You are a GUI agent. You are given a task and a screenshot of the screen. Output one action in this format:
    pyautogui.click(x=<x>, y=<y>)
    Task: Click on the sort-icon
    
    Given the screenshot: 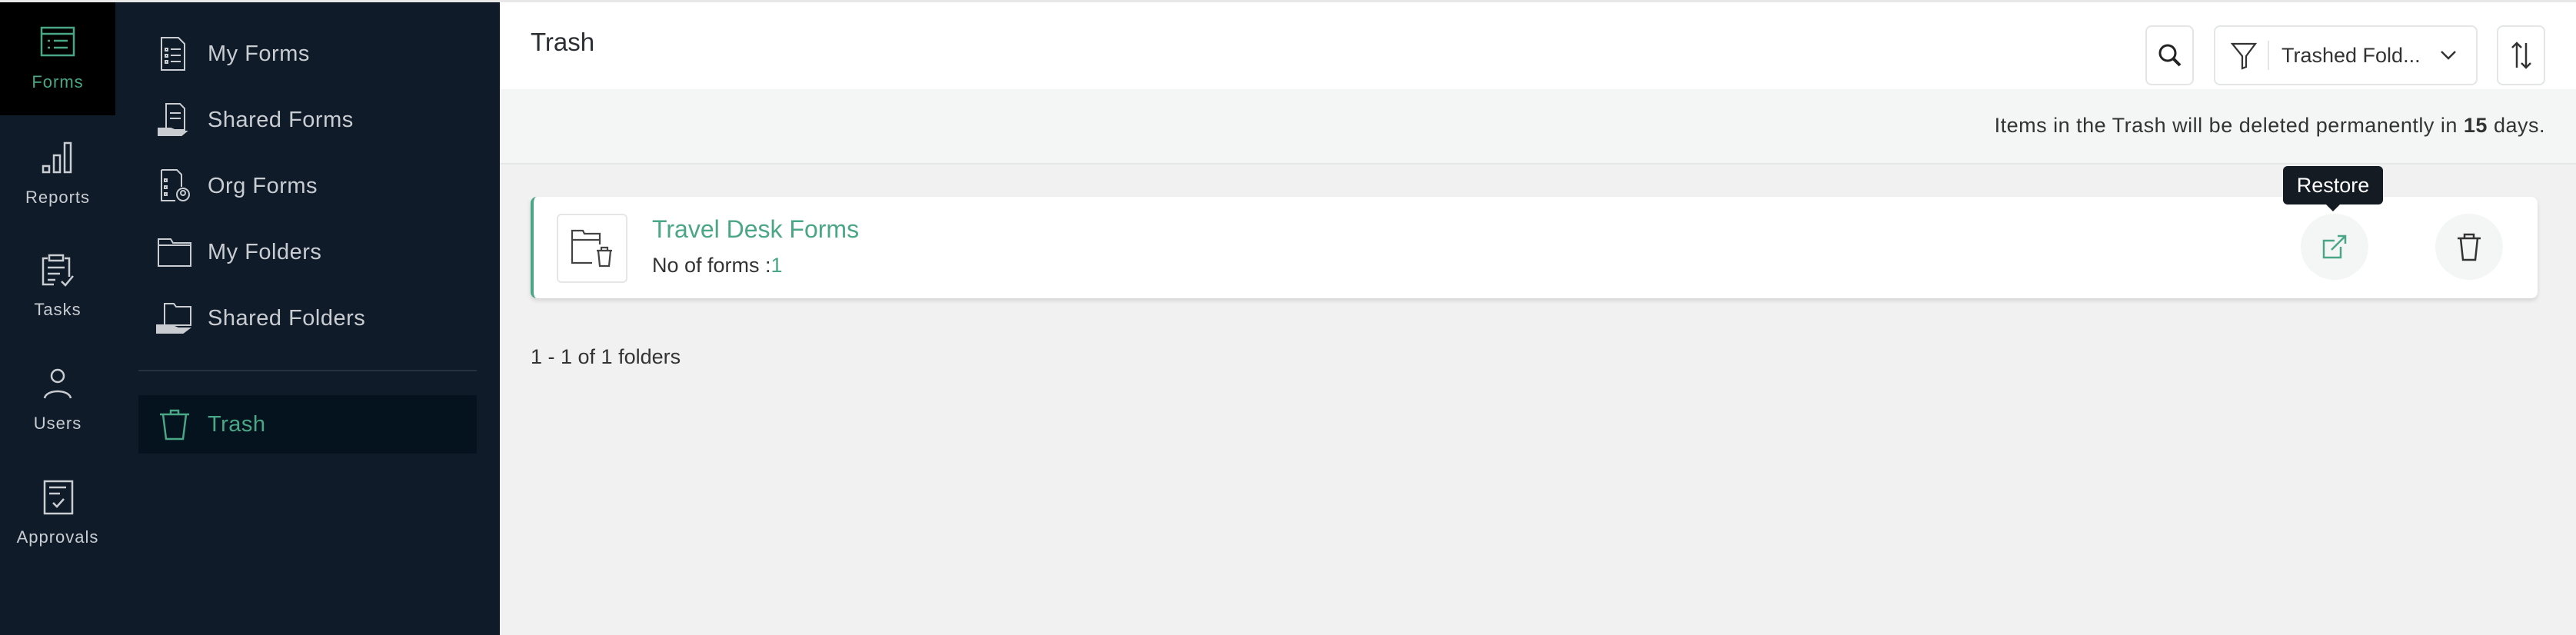 What is the action you would take?
    pyautogui.click(x=2521, y=55)
    